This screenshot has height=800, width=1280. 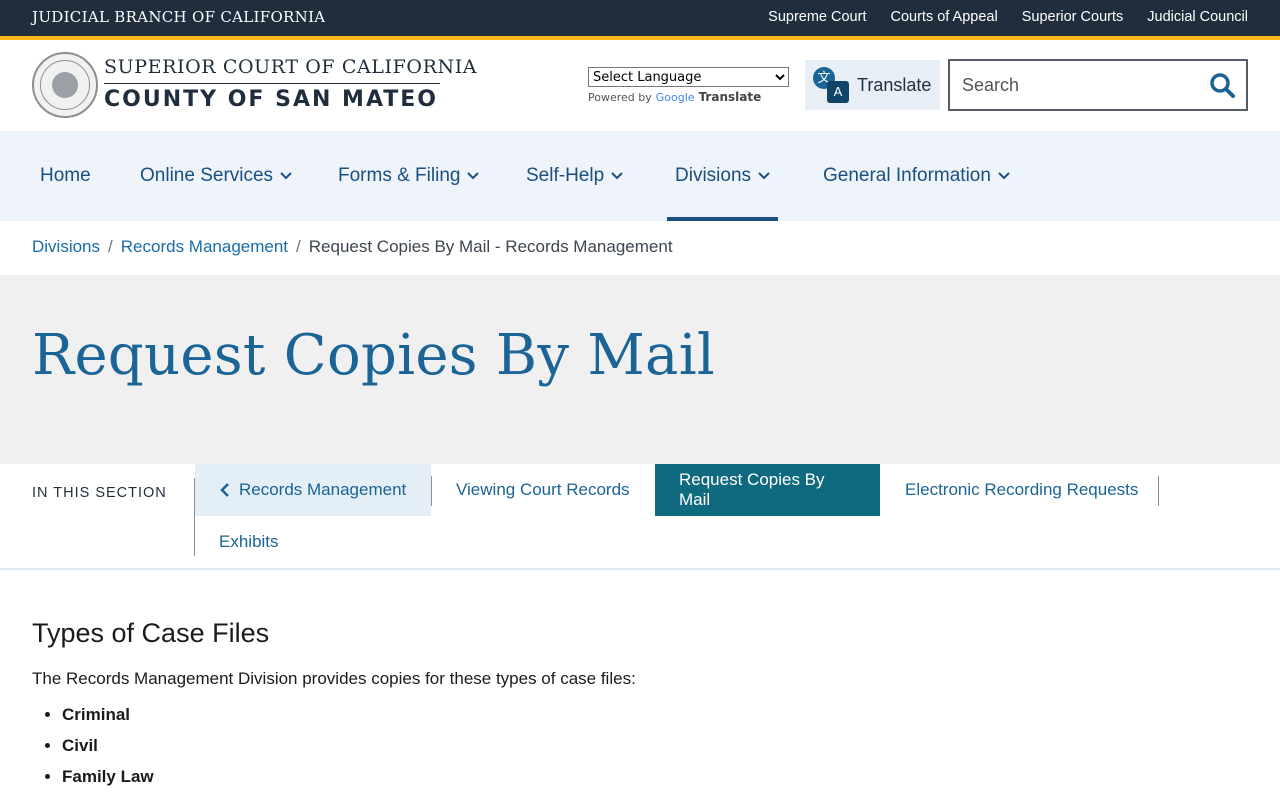 What do you see at coordinates (204, 247) in the screenshot?
I see `breadcrumb-records-management: Records Management` at bounding box center [204, 247].